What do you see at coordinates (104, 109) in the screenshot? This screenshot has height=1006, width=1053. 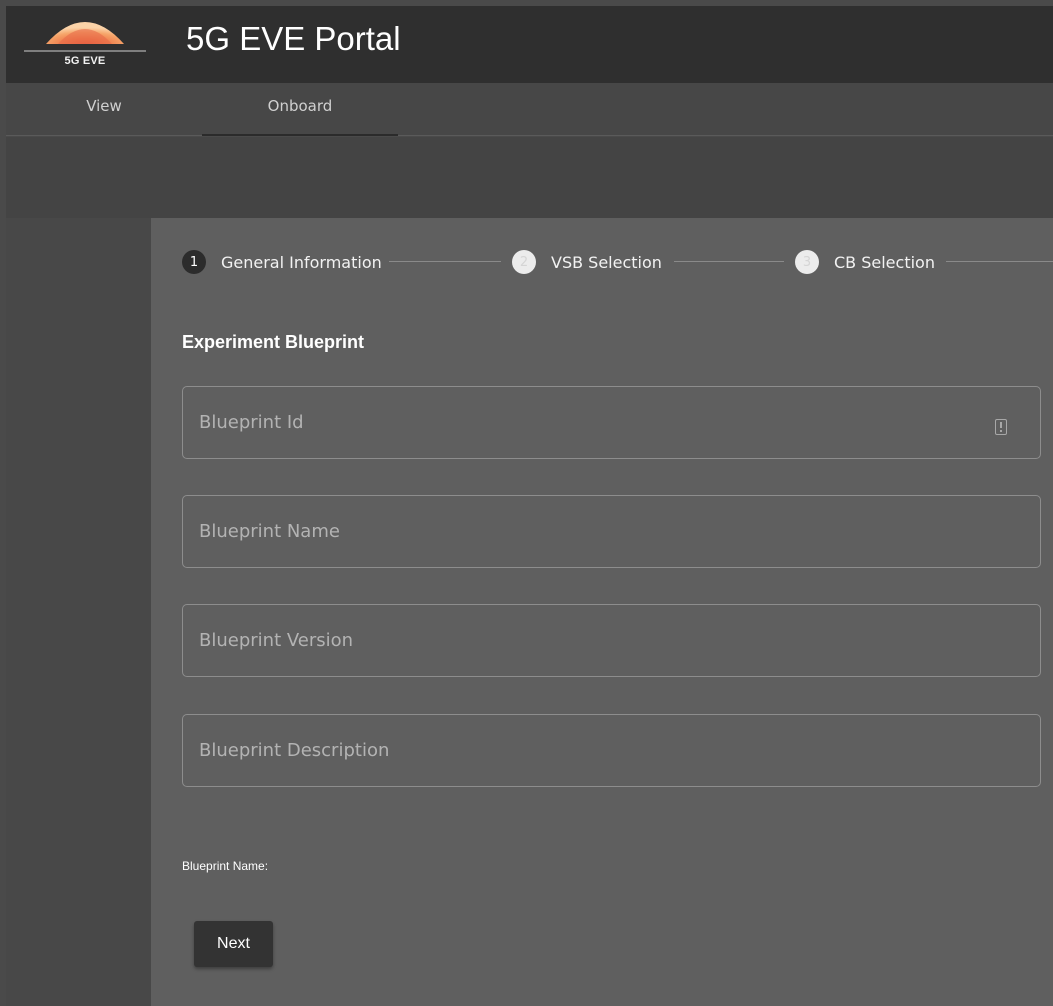 I see `tab-view: View` at bounding box center [104, 109].